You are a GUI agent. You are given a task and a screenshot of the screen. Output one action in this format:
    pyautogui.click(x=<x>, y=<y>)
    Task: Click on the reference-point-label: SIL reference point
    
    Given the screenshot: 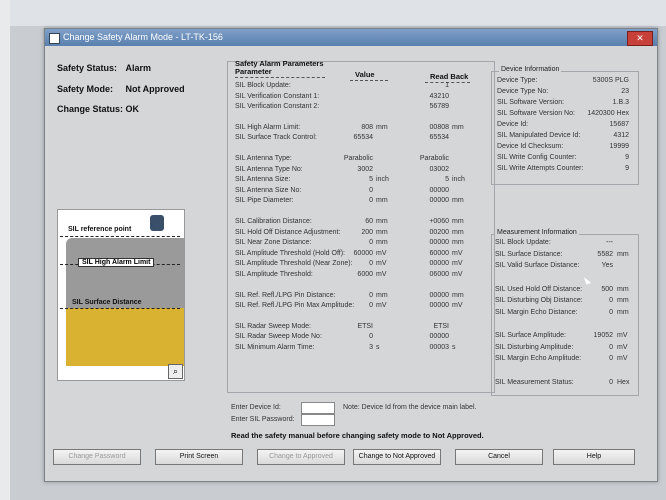 What is the action you would take?
    pyautogui.click(x=100, y=229)
    